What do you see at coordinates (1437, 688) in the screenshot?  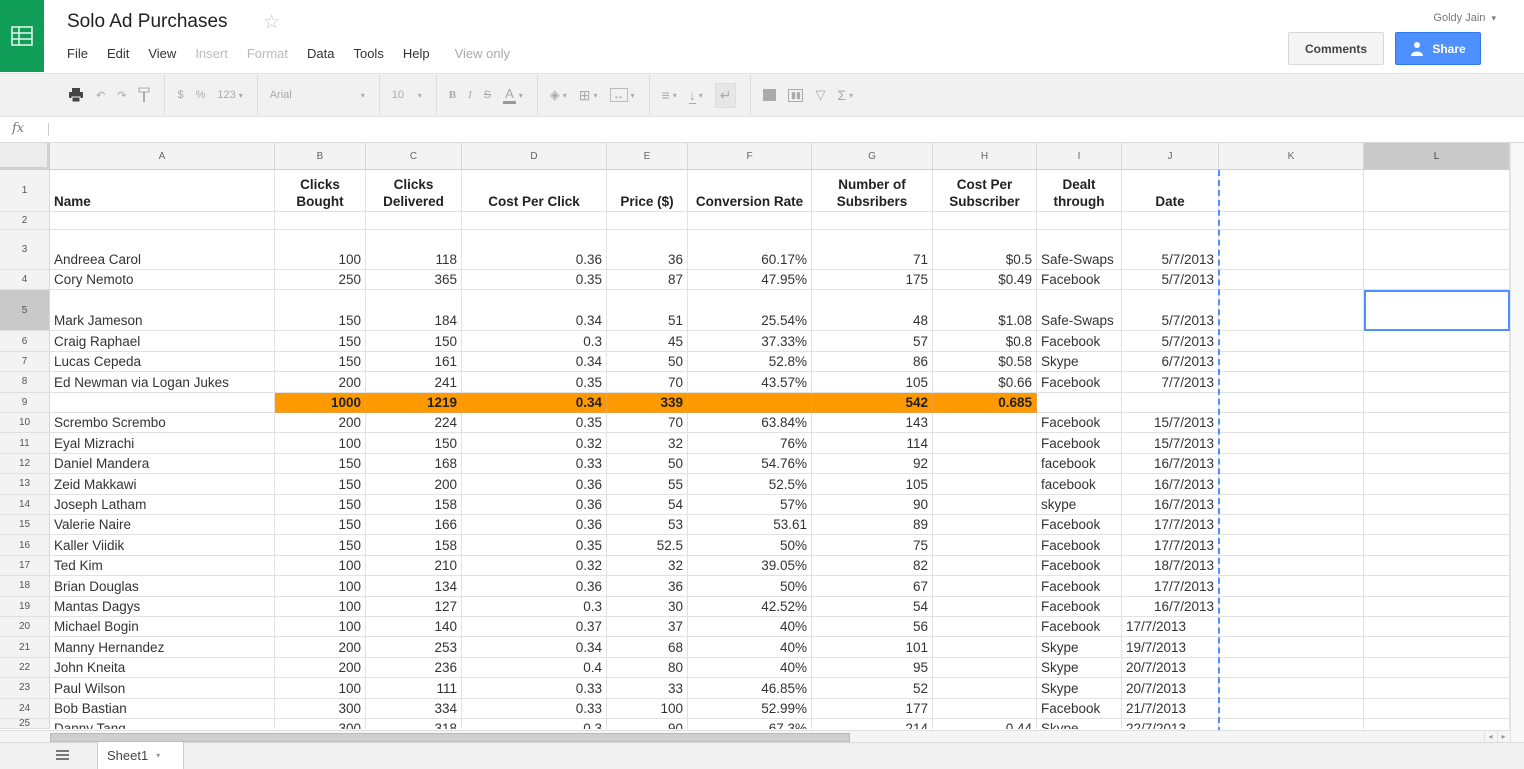 I see `cell-l23` at bounding box center [1437, 688].